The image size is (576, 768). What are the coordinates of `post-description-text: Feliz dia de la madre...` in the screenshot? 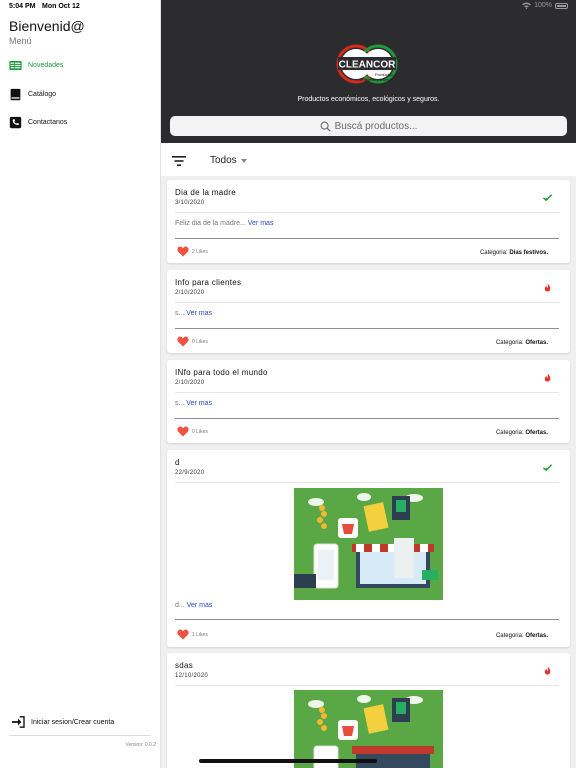 It's located at (210, 223).